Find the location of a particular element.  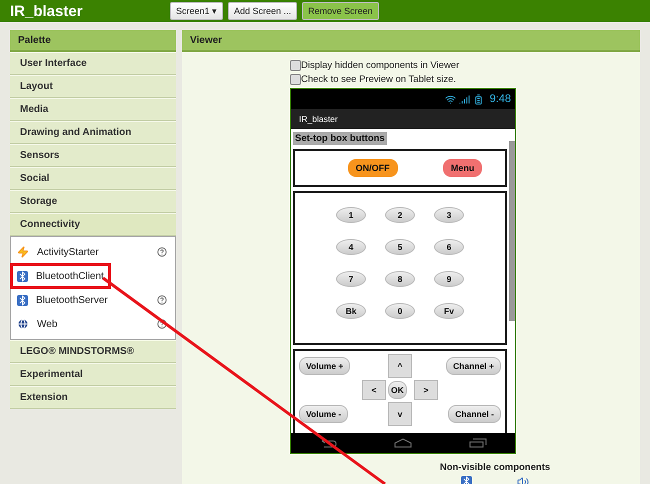

keypad-button: 4 is located at coordinates (351, 247).